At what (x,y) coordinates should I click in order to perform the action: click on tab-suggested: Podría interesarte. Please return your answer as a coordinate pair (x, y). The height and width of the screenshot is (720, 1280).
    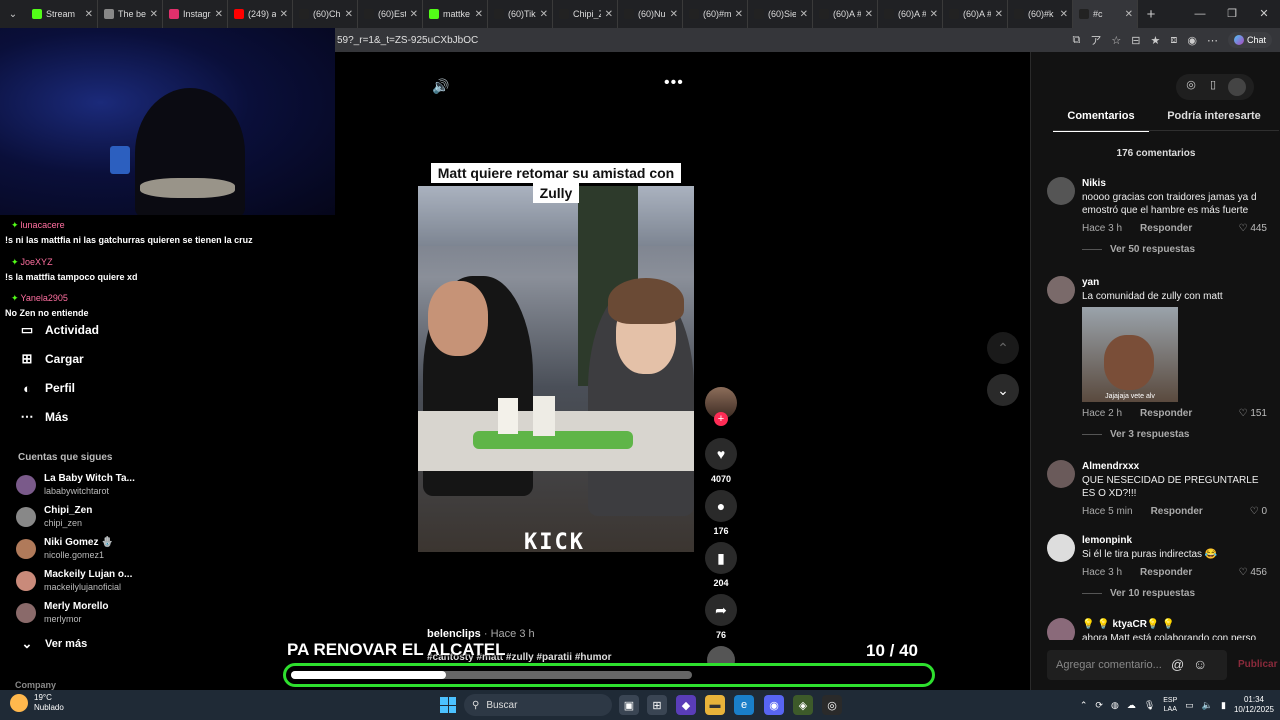
    Looking at the image, I should click on (1214, 121).